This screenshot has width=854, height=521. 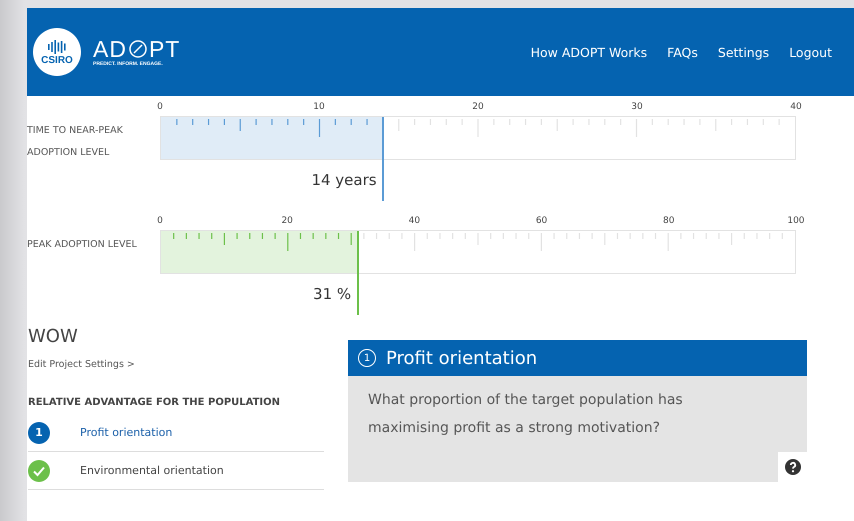 What do you see at coordinates (744, 52) in the screenshot?
I see `nav-link: Settings` at bounding box center [744, 52].